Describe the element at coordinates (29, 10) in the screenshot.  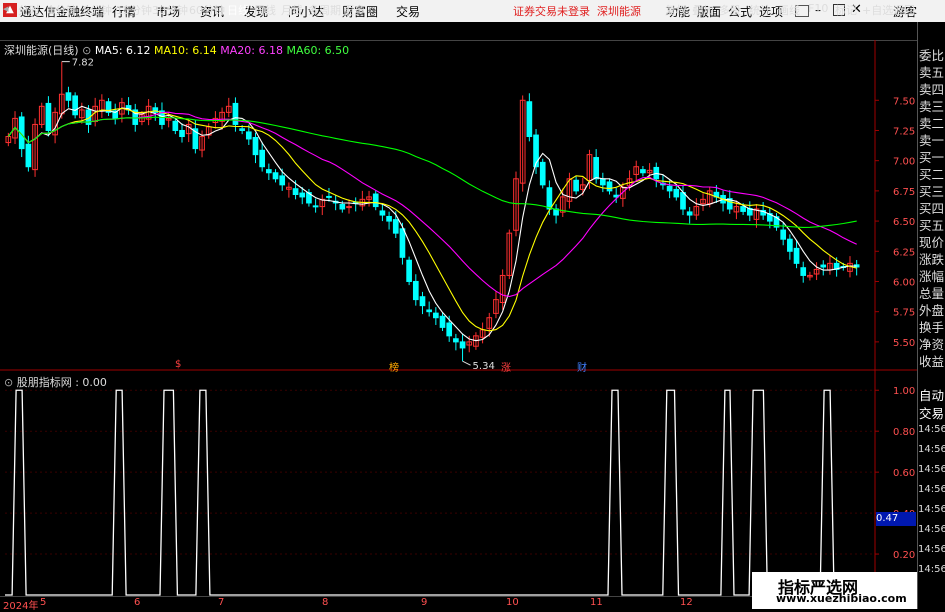
I see `period-intraday: 分时` at that location.